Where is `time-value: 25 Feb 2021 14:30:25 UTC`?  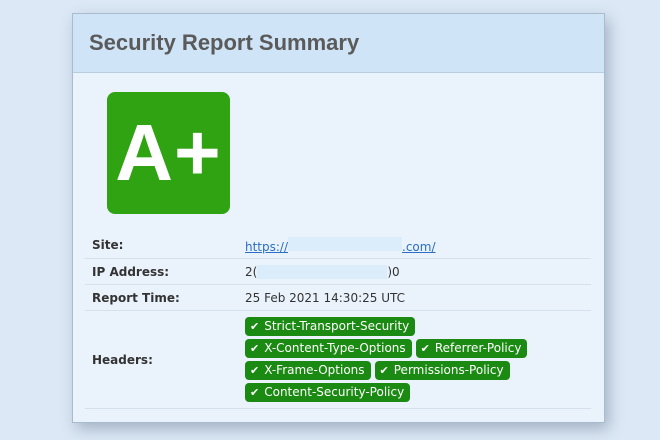 time-value: 25 Feb 2021 14:30:25 UTC is located at coordinates (325, 297).